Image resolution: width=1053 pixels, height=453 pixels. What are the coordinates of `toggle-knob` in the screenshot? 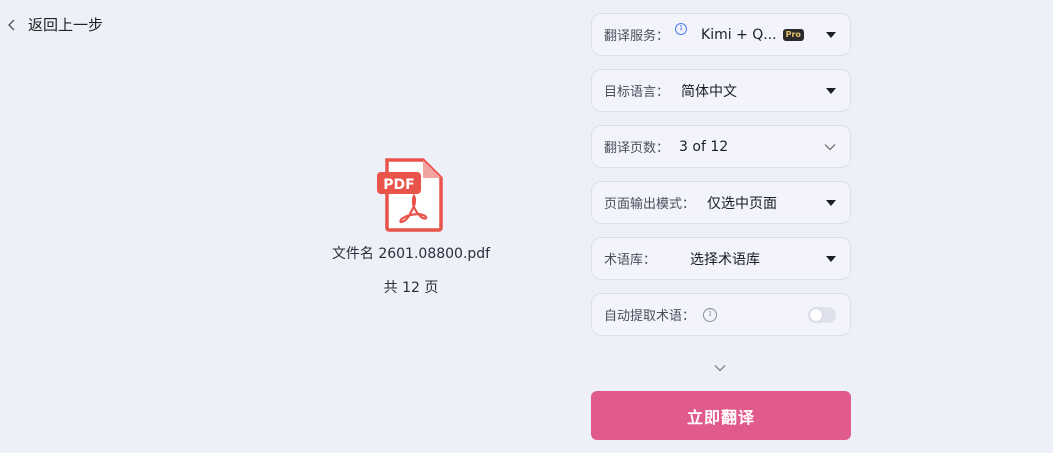 It's located at (816, 314).